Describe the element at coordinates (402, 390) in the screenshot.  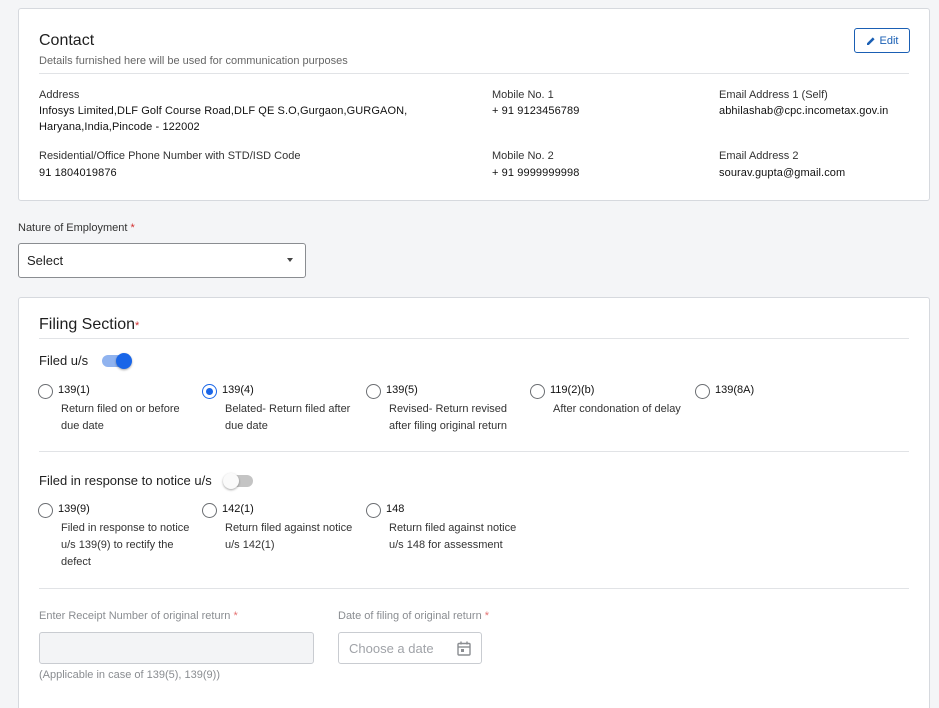
I see `radio-code: 139(5)` at that location.